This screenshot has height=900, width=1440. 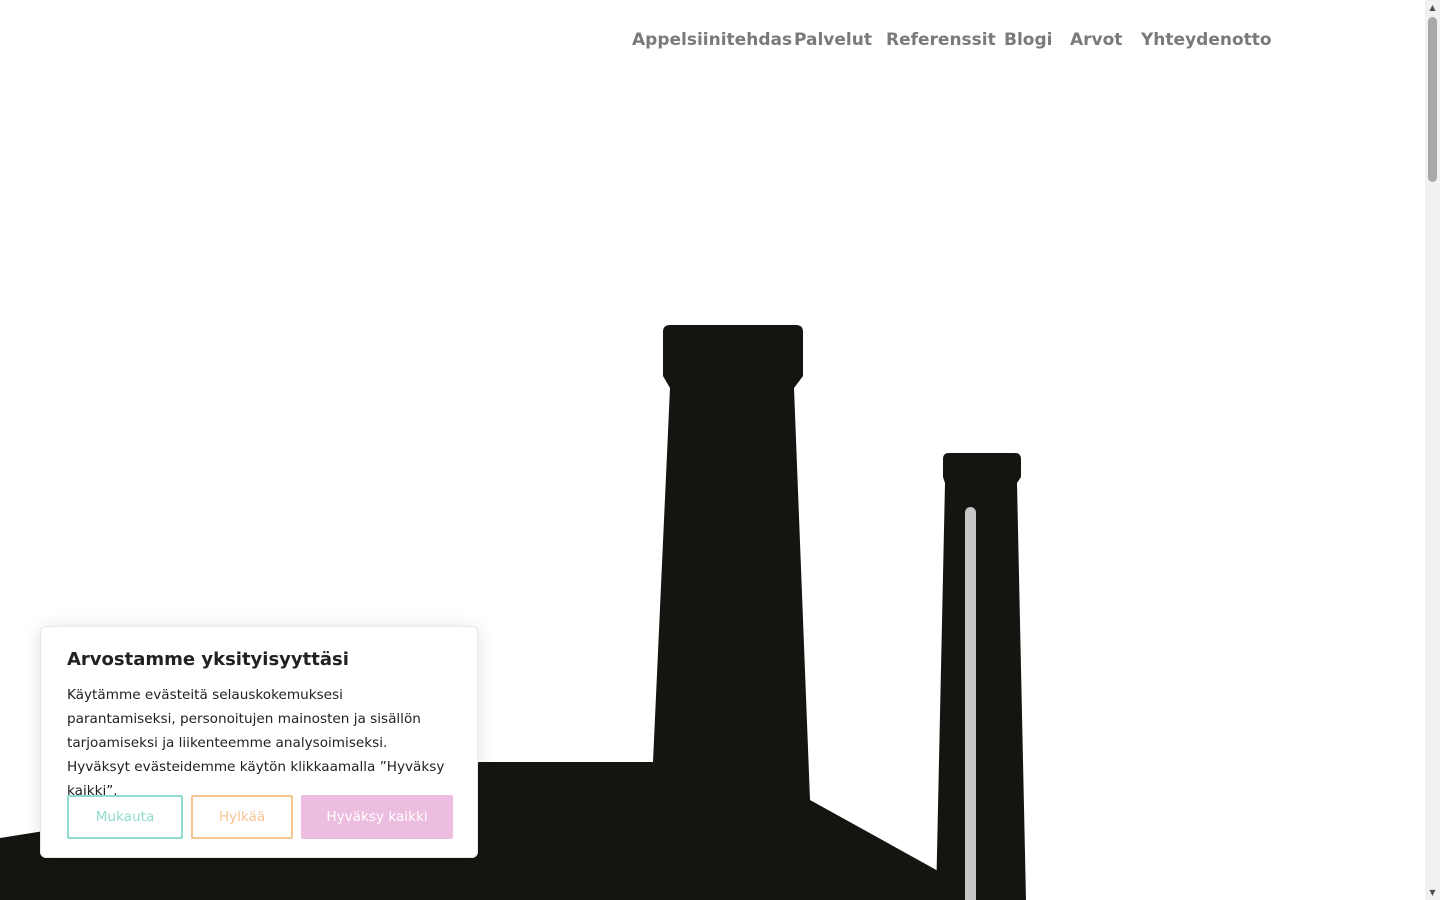 What do you see at coordinates (941, 40) in the screenshot?
I see `nav-link-referenssit: Referenssit` at bounding box center [941, 40].